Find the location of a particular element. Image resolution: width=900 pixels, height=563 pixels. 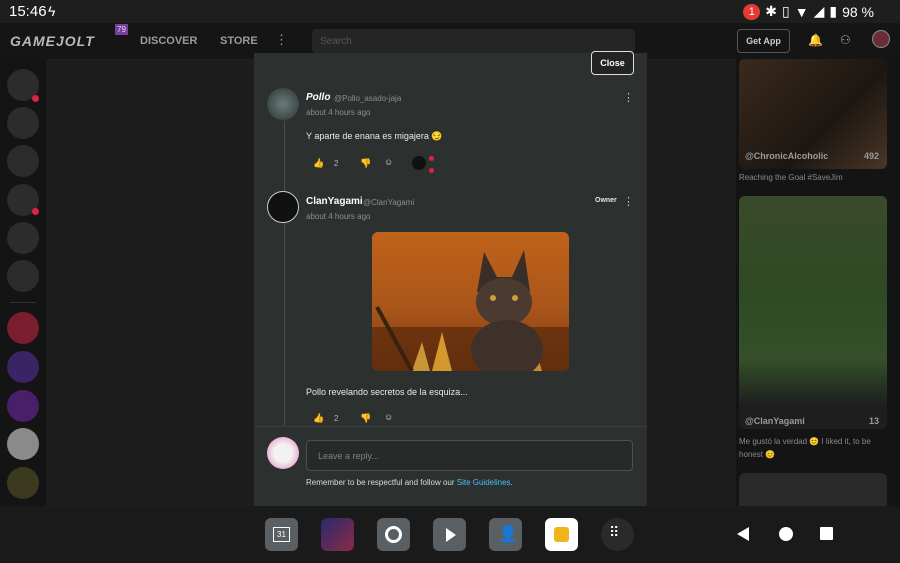

card-caption: Reaching the Goal #SaveJim is located at coordinates (791, 177).